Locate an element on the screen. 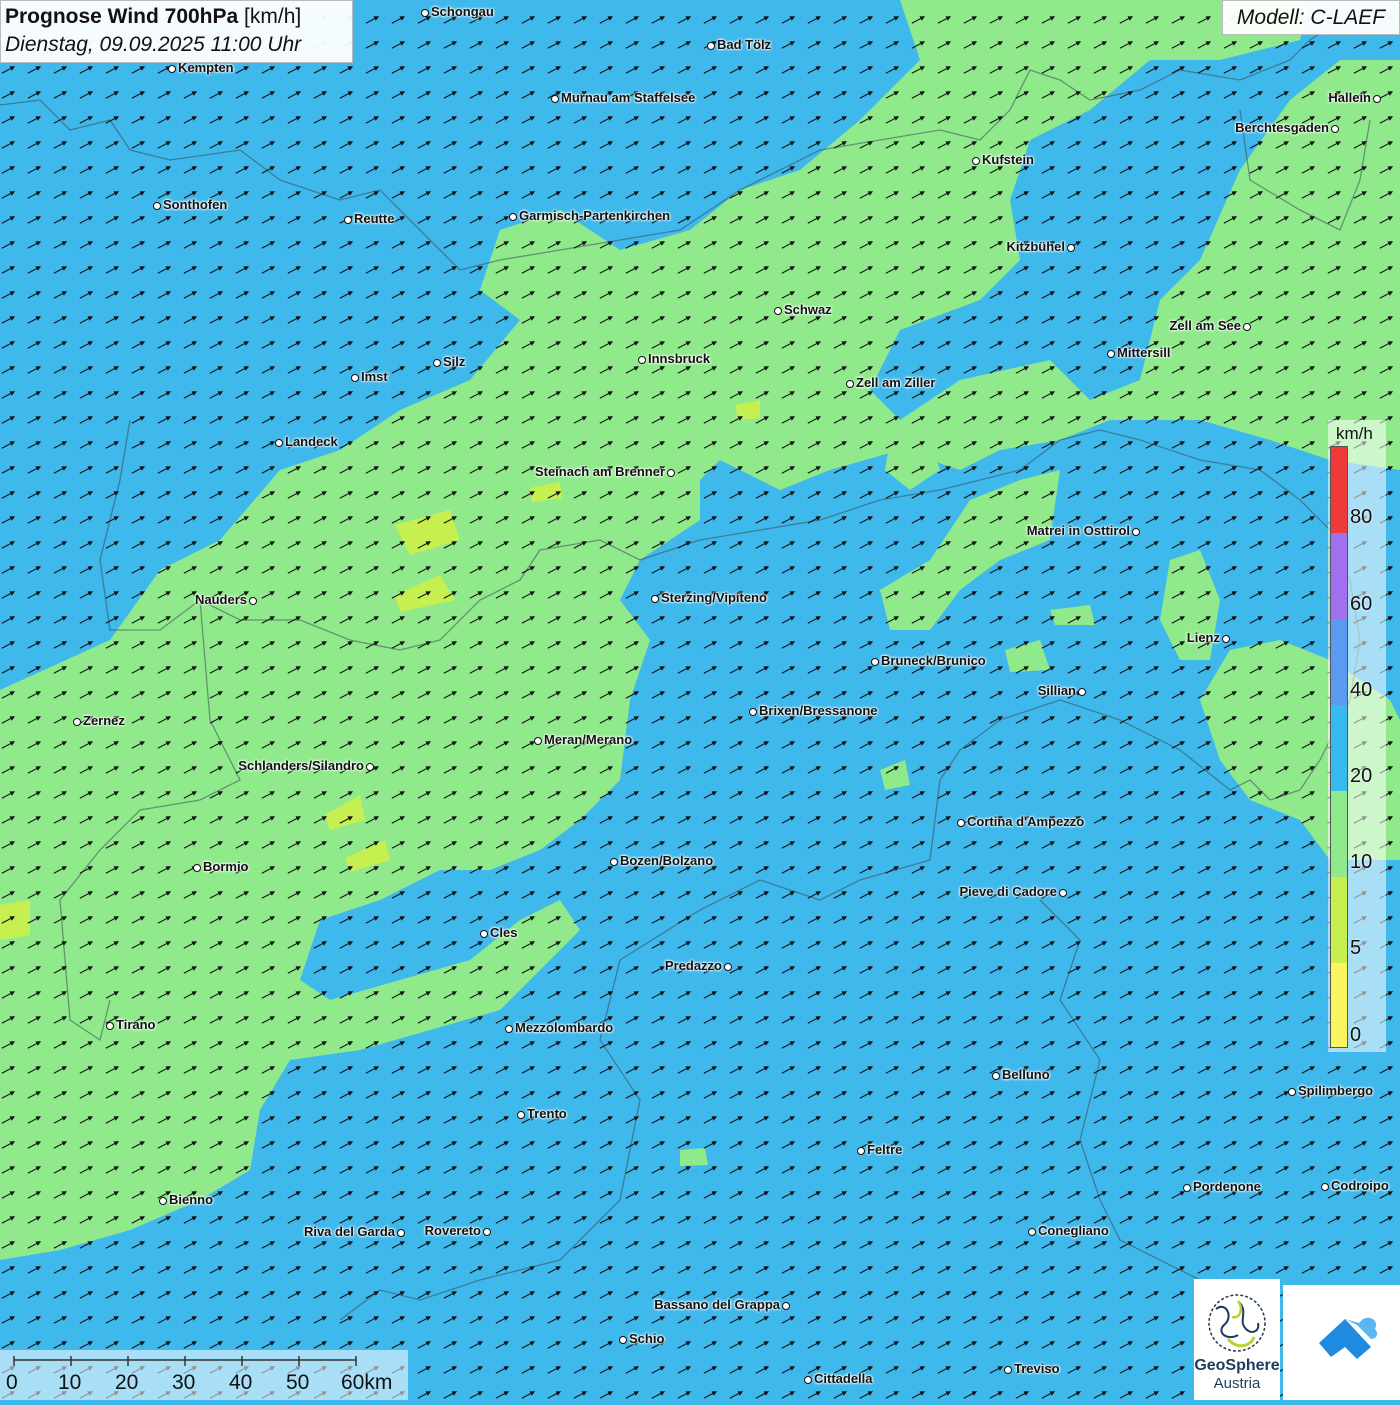 The width and height of the screenshot is (1400, 1405). city-label: Kufstein is located at coordinates (1008, 159).